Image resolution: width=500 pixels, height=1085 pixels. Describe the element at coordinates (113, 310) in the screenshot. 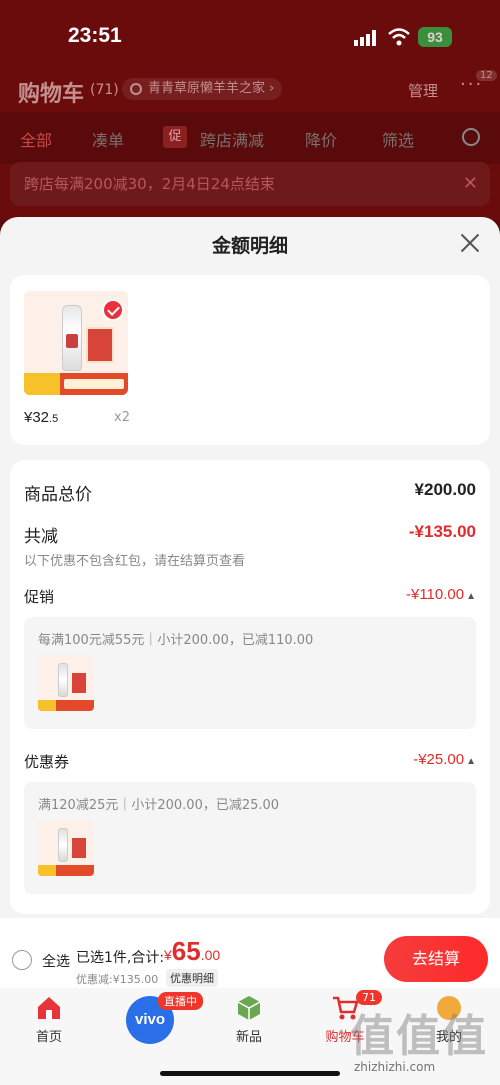

I see `selected-check-icon` at that location.